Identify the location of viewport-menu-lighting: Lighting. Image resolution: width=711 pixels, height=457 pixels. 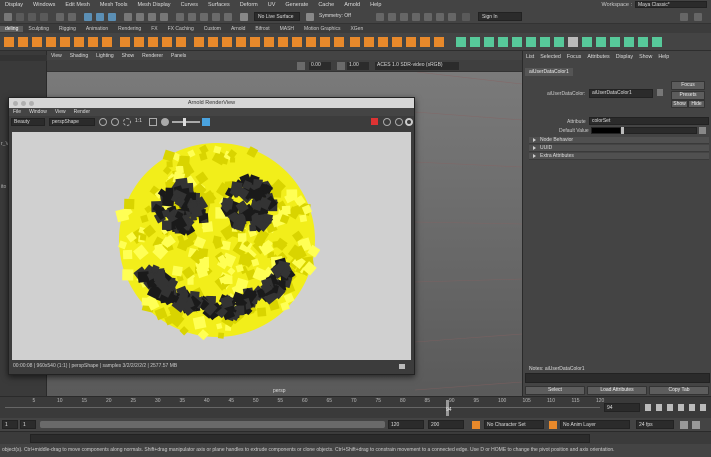
(105, 56).